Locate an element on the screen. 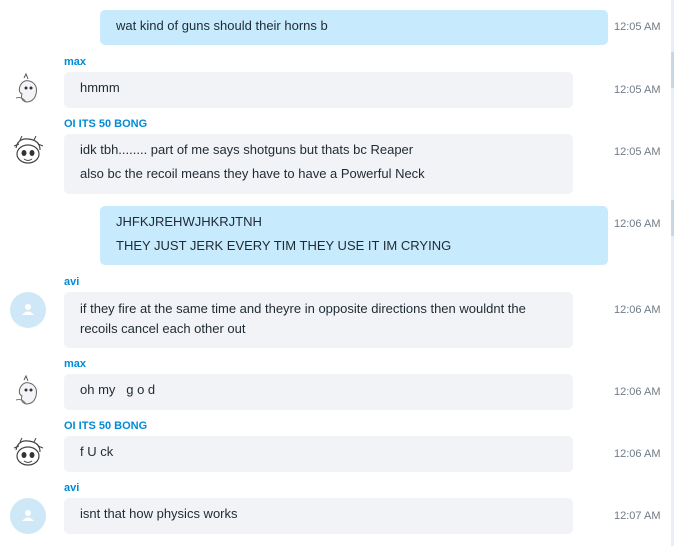  incoming-message-bubble: oh my g o d is located at coordinates (318, 392).